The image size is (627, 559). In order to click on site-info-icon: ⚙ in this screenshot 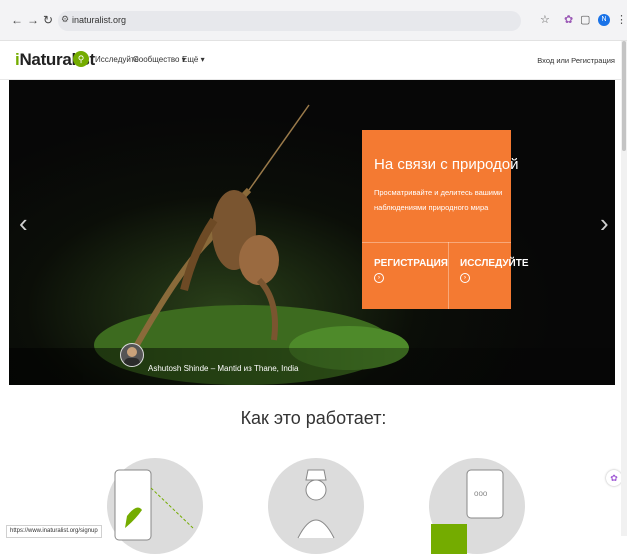, I will do `click(65, 19)`.